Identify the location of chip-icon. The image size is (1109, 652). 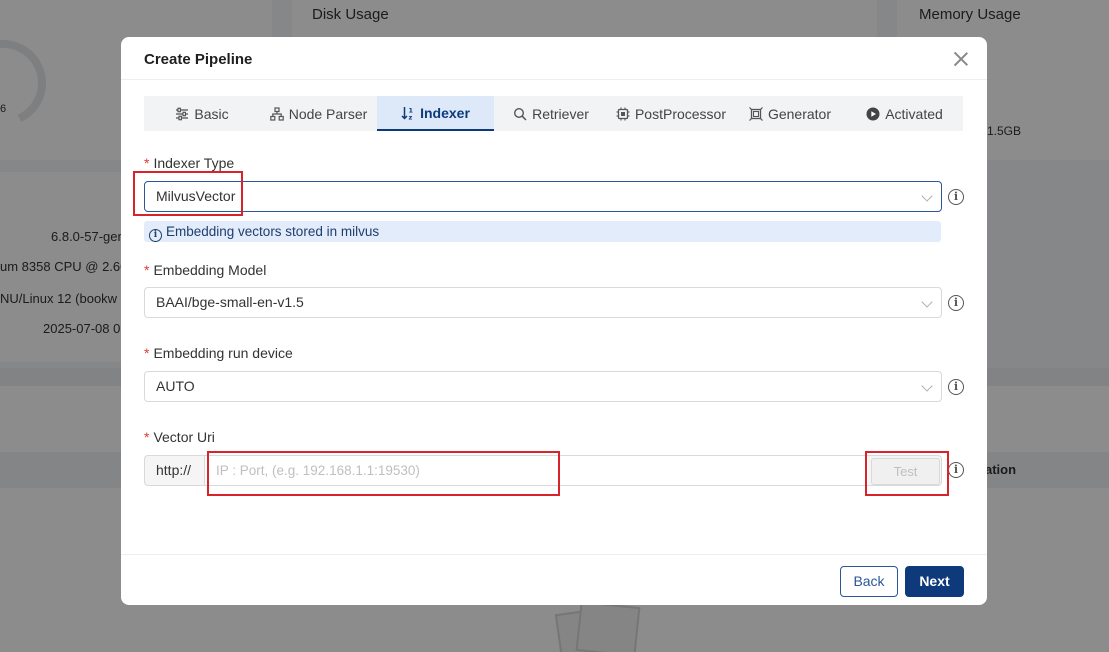
(623, 114).